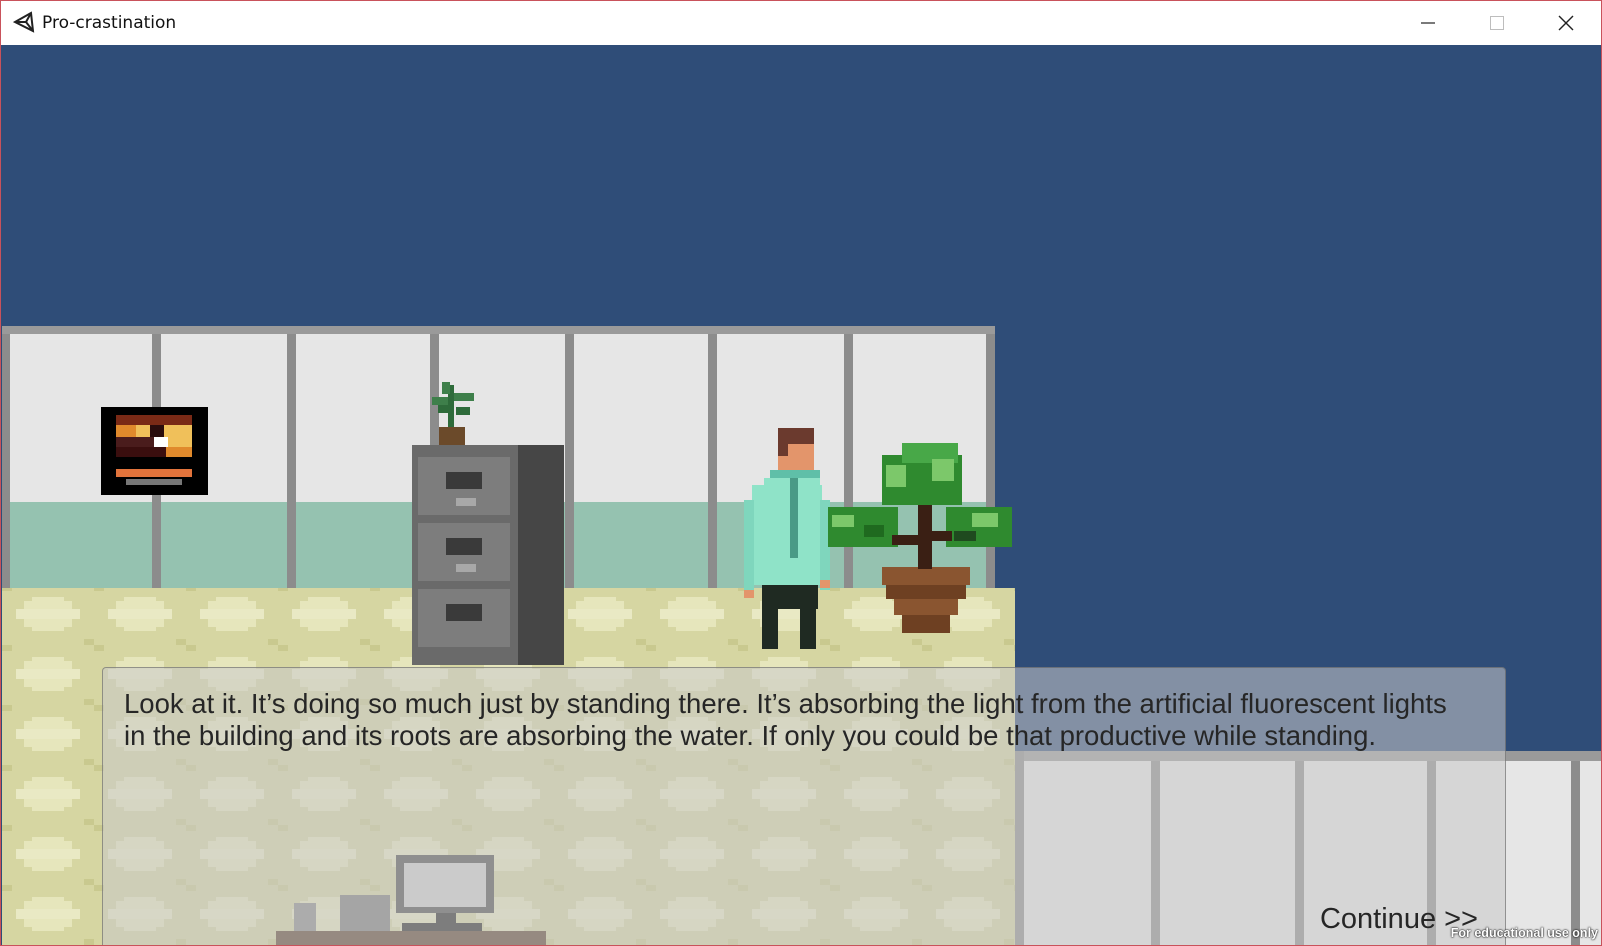 The height and width of the screenshot is (946, 1602). What do you see at coordinates (801, 23) in the screenshot?
I see `title-bar: Pro-crastination` at bounding box center [801, 23].